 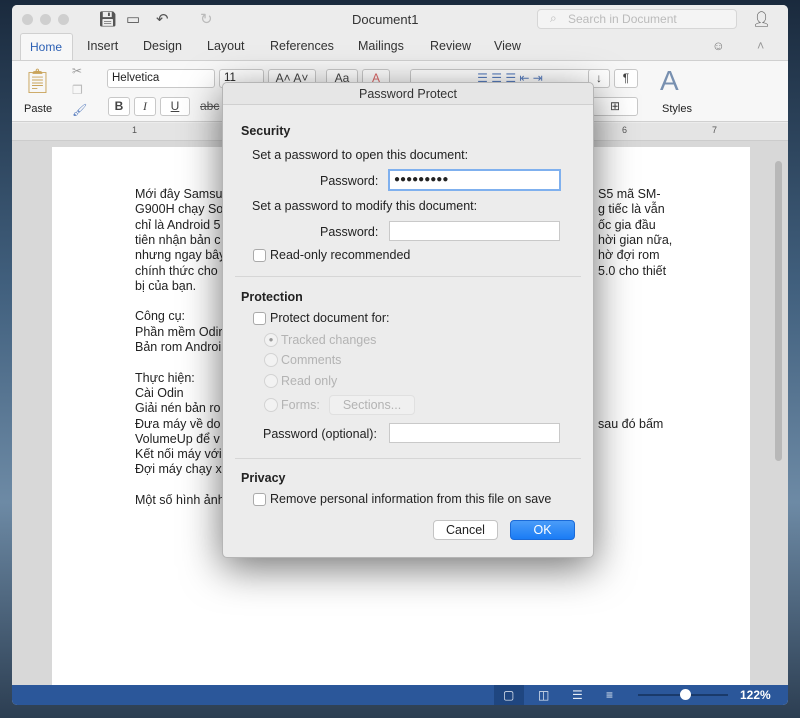 What do you see at coordinates (381, 46) in the screenshot?
I see `tab-mailings: Mailings` at bounding box center [381, 46].